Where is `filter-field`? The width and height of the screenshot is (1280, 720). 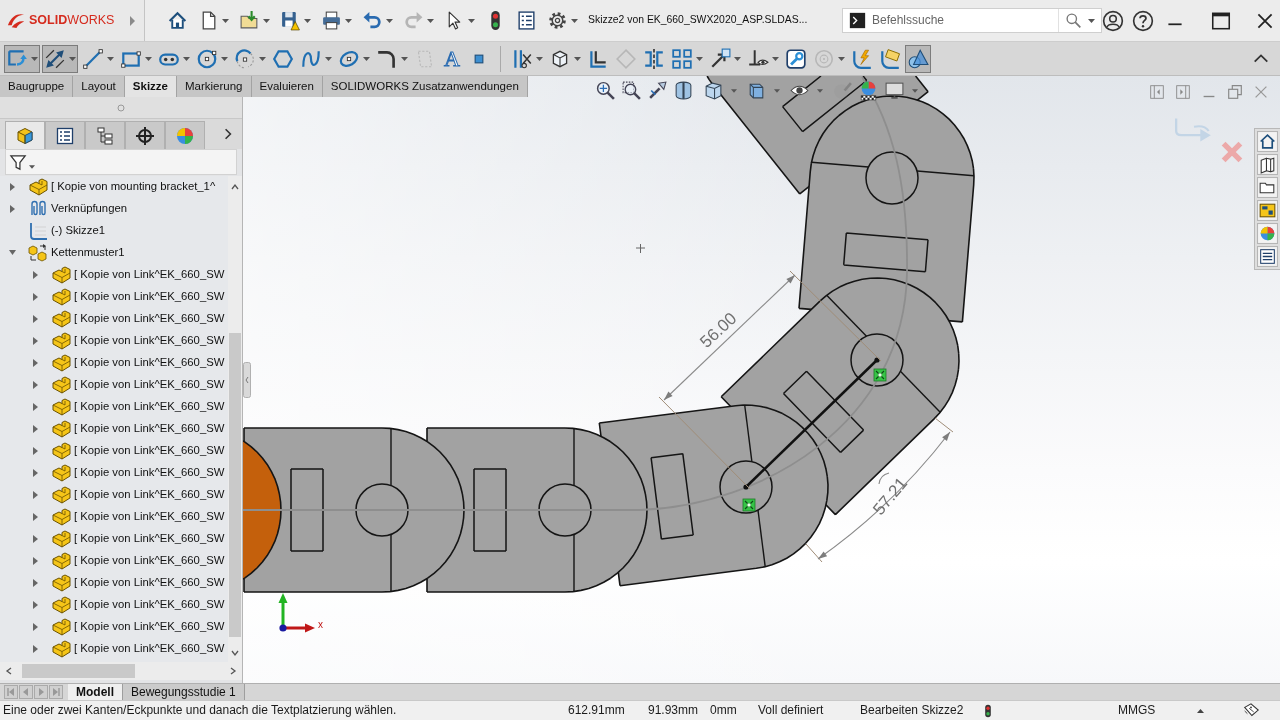
filter-field is located at coordinates (121, 162).